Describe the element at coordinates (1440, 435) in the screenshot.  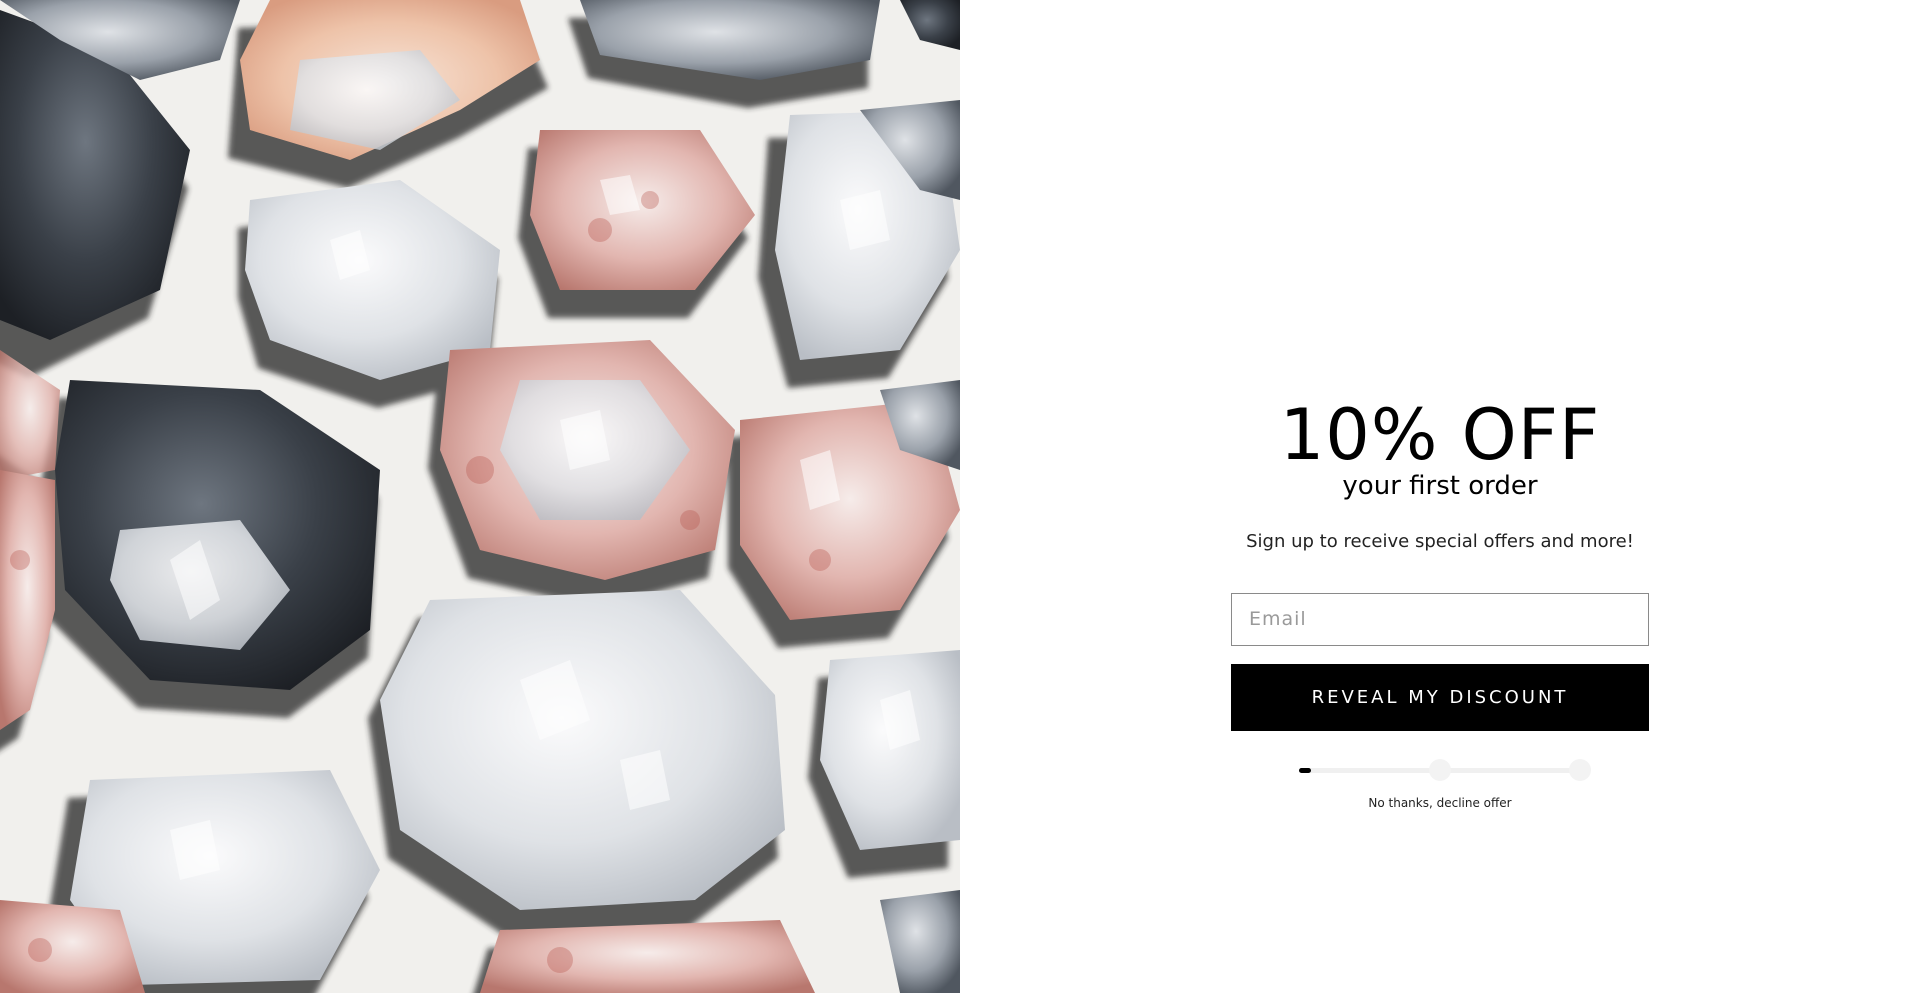
I see `offer-headline: 10% OFF` at that location.